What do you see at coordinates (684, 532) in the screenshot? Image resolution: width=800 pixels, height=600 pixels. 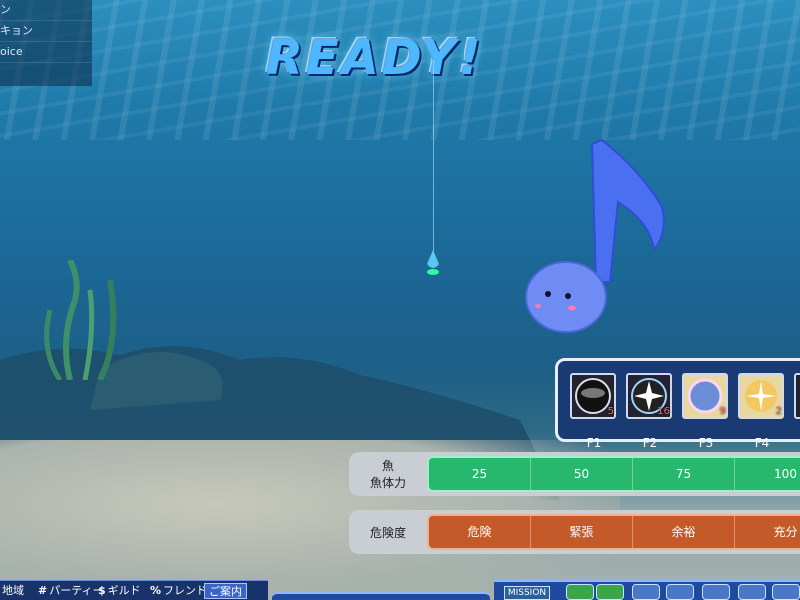 I see `gauge-tick: 余裕` at bounding box center [684, 532].